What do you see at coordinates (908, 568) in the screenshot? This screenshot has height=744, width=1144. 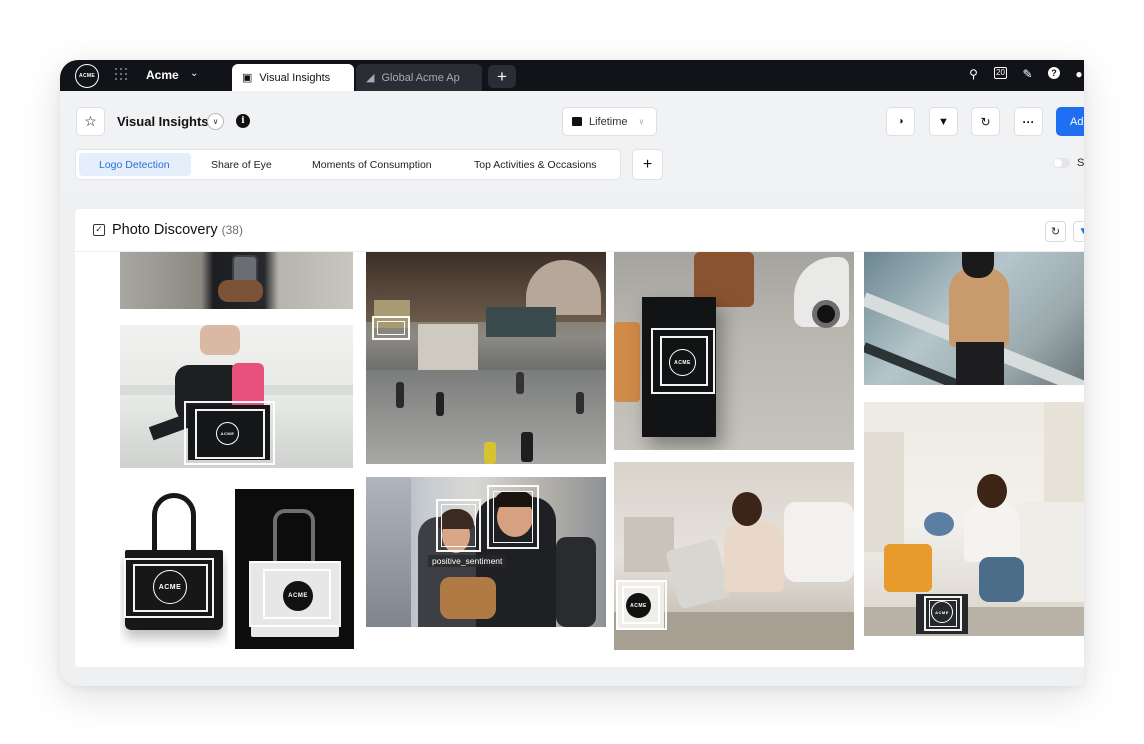 I see `yellow-suitcase` at bounding box center [908, 568].